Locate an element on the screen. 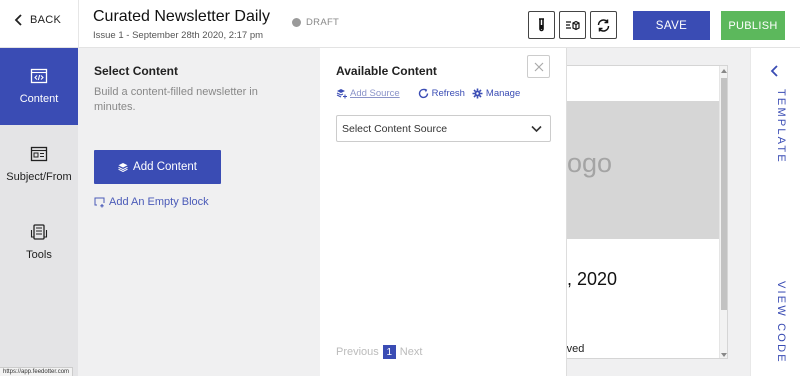 The image size is (800, 376). add-empty-block-link: Add An Empty Block is located at coordinates (151, 202).